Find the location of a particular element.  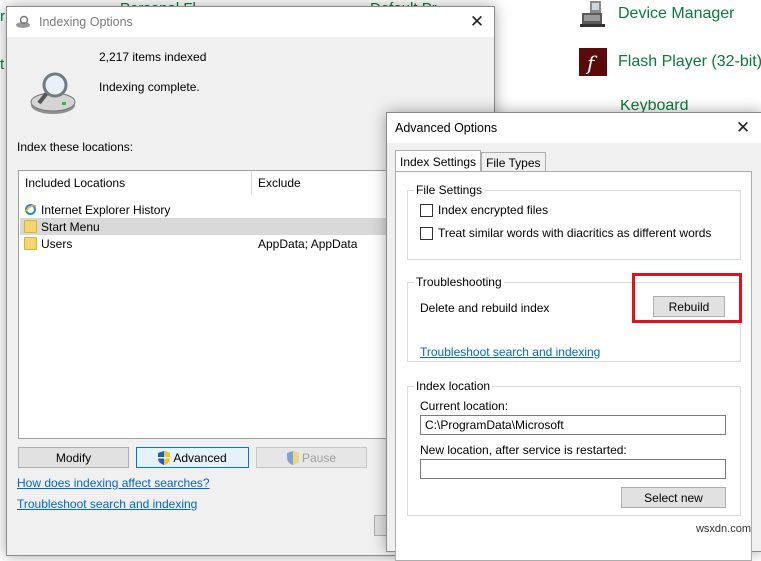

items-indexed-count: 2,217 items indexed is located at coordinates (153, 57).